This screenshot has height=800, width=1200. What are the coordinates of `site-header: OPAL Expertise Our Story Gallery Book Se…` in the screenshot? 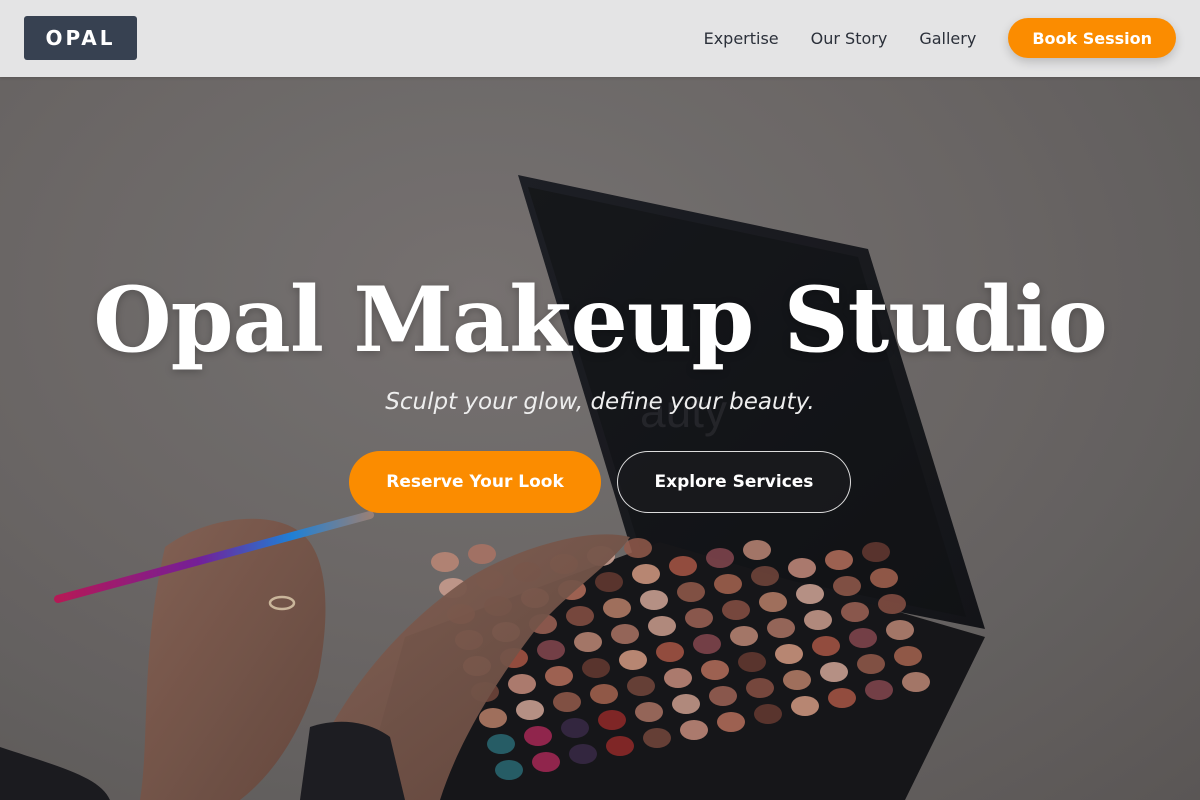 It's located at (600, 38).